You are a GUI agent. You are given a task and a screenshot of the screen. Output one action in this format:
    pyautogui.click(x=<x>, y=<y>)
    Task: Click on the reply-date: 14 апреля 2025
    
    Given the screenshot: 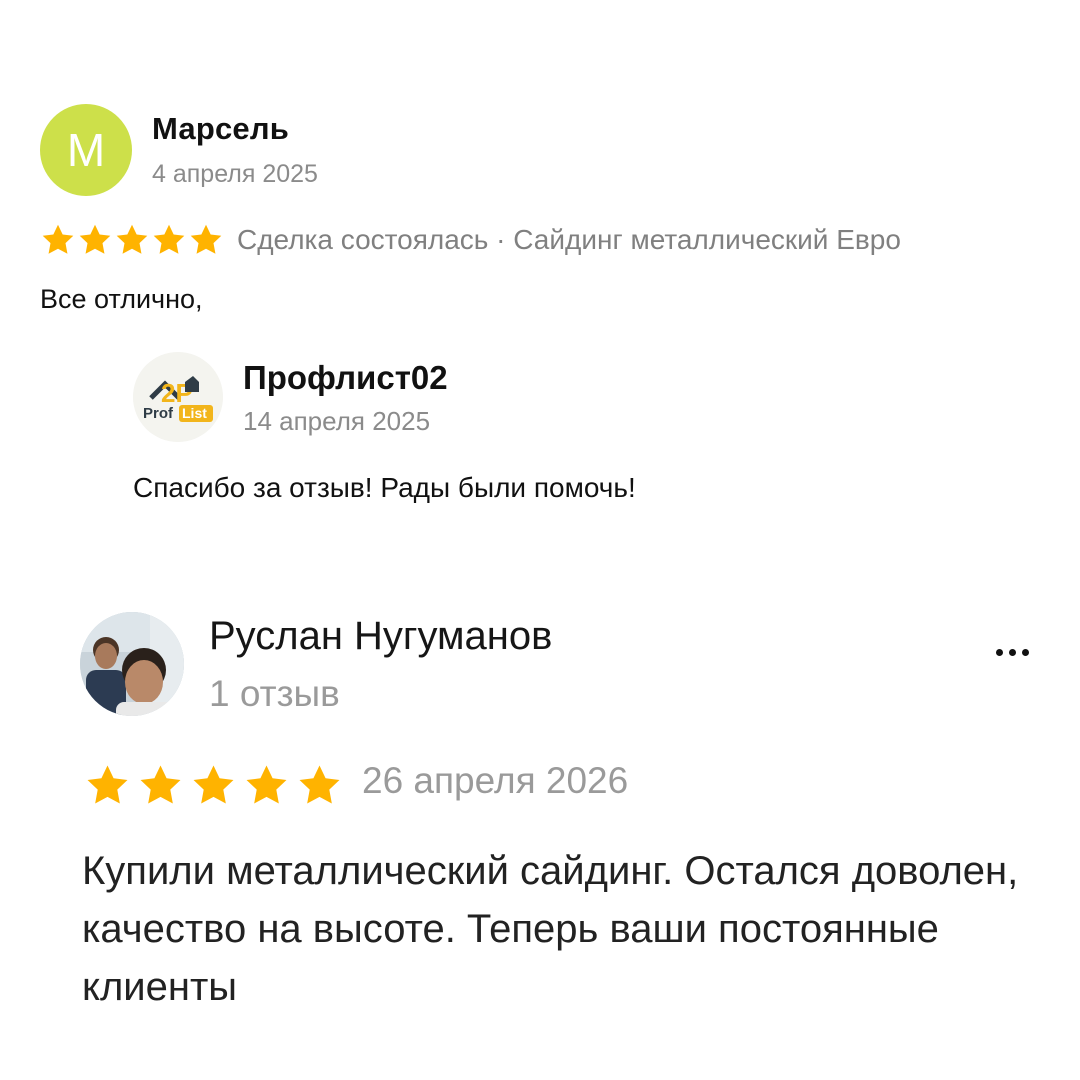 What is the action you would take?
    pyautogui.click(x=337, y=421)
    